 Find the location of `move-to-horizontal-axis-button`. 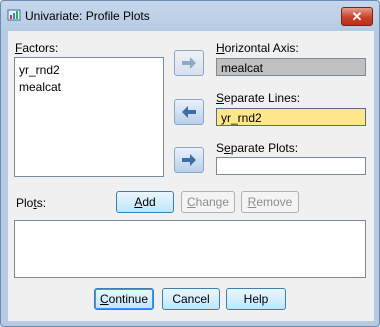

move-to-horizontal-axis-button is located at coordinates (189, 63).